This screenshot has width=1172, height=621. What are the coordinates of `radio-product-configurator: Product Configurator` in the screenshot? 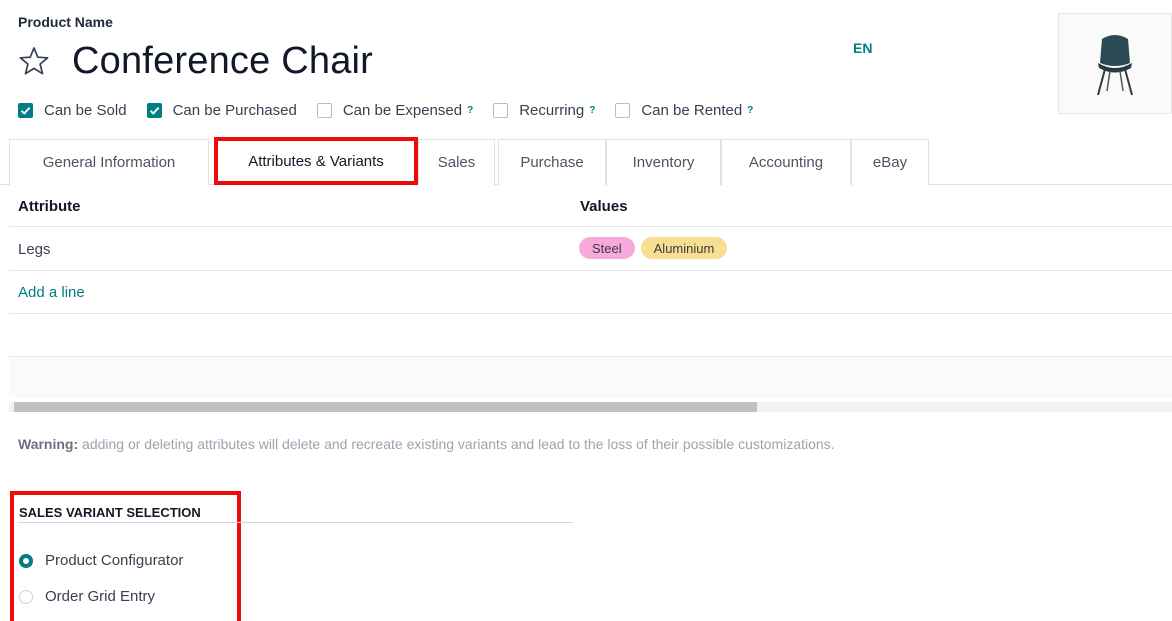 It's located at (101, 560).